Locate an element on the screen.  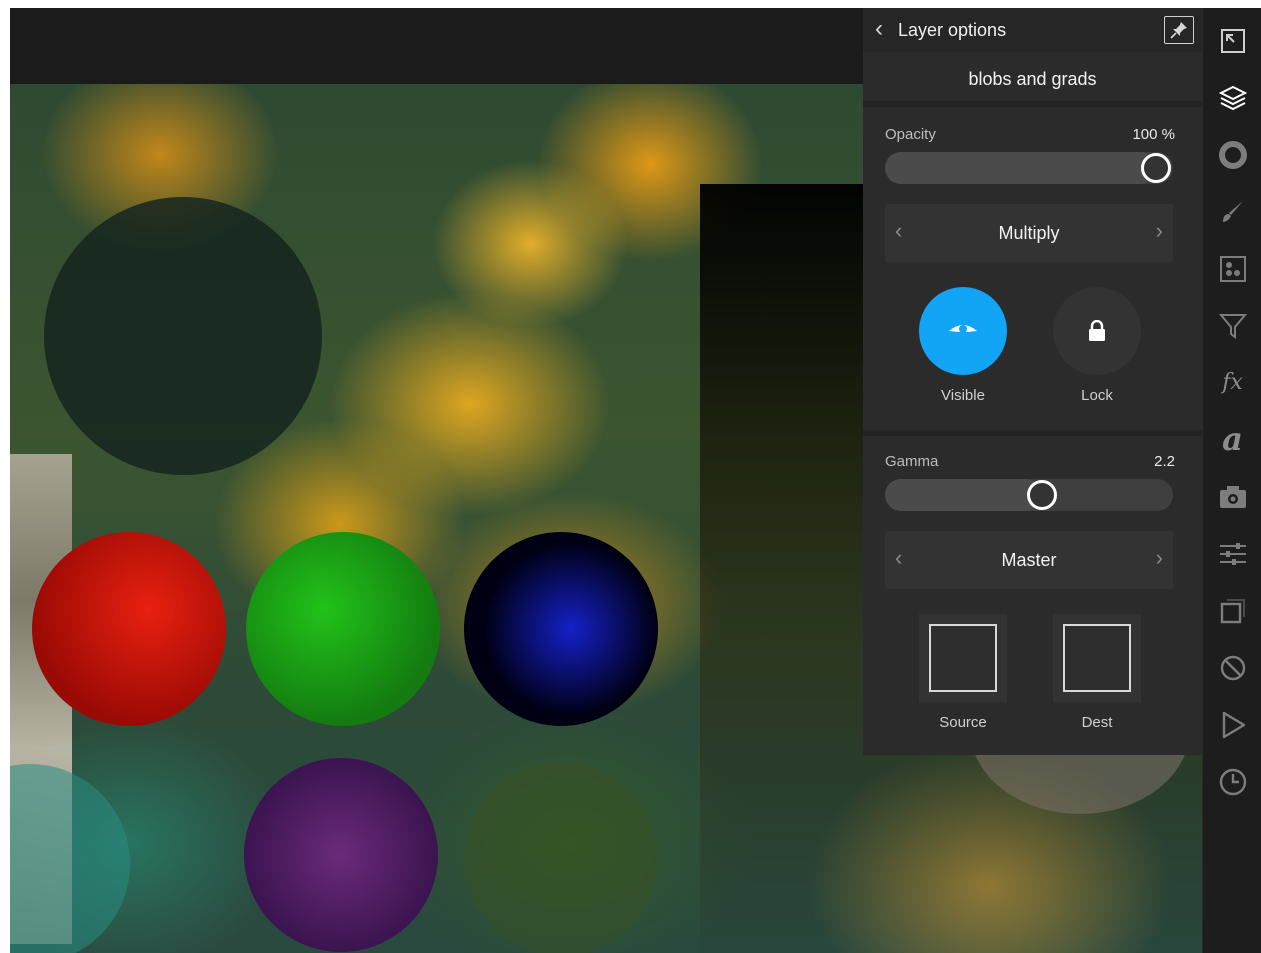
panel-header: ‹ Layer options is located at coordinates (1032, 30).